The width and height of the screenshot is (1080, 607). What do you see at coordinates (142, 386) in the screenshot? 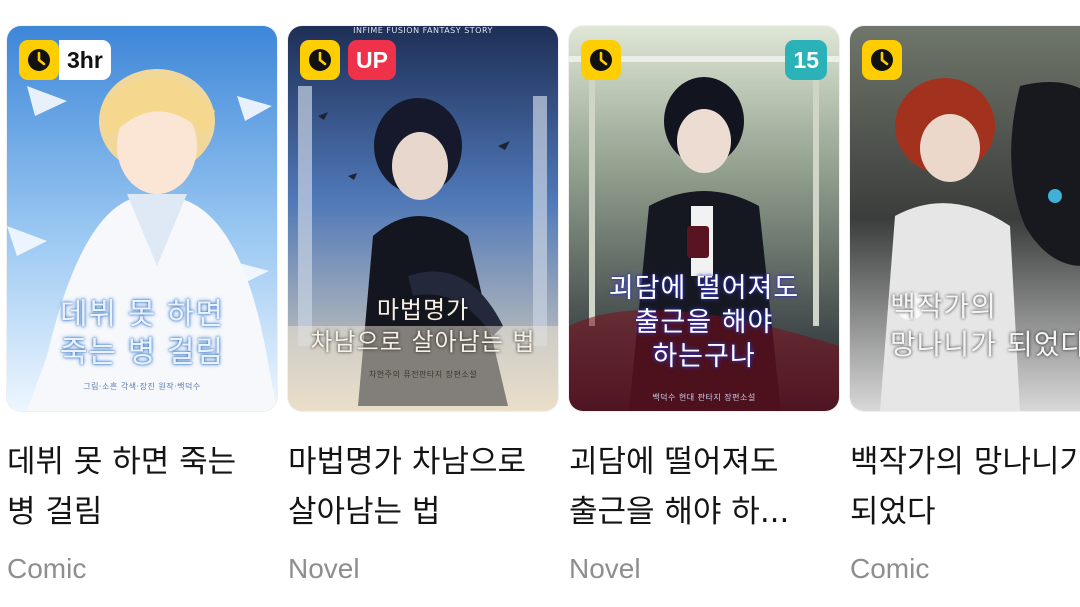
I see `cover-credits: 그림·소흔 각색·장진 원작·백덕수` at bounding box center [142, 386].